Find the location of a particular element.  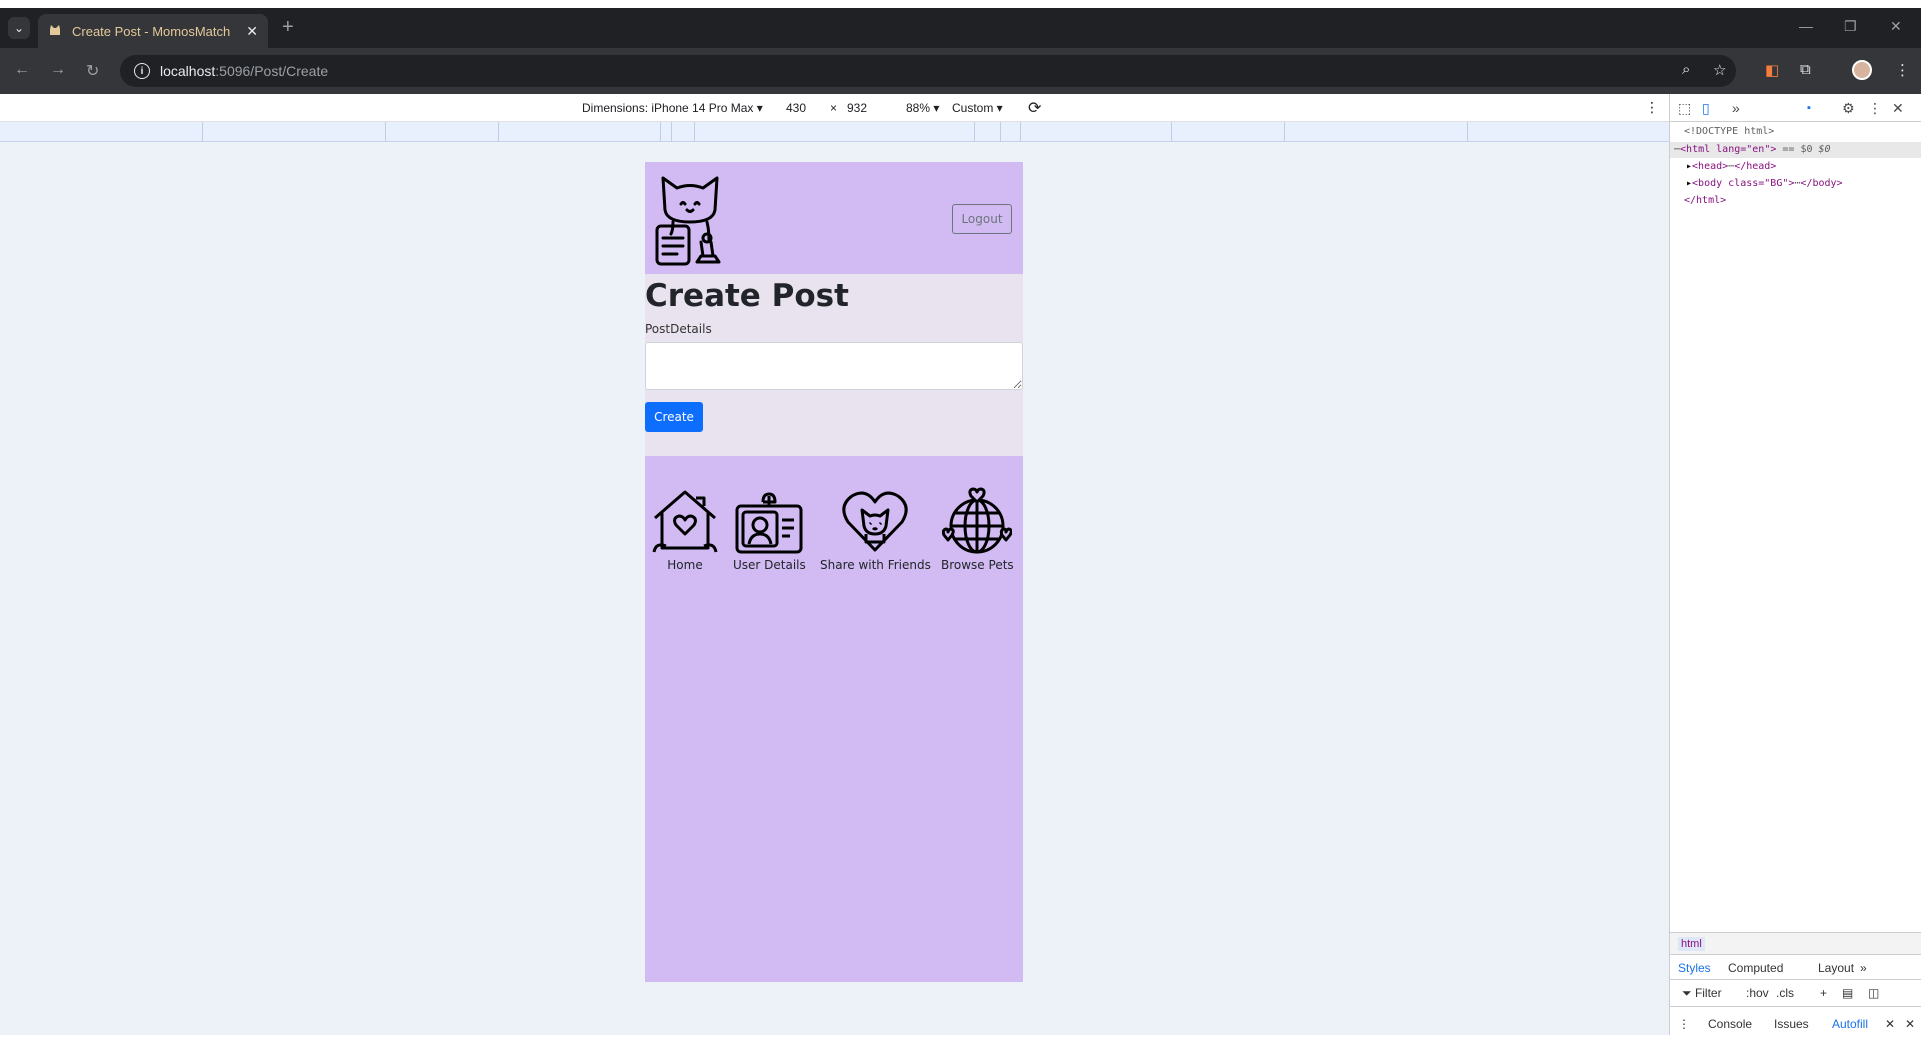

device-width-input: 430 is located at coordinates (796, 108).